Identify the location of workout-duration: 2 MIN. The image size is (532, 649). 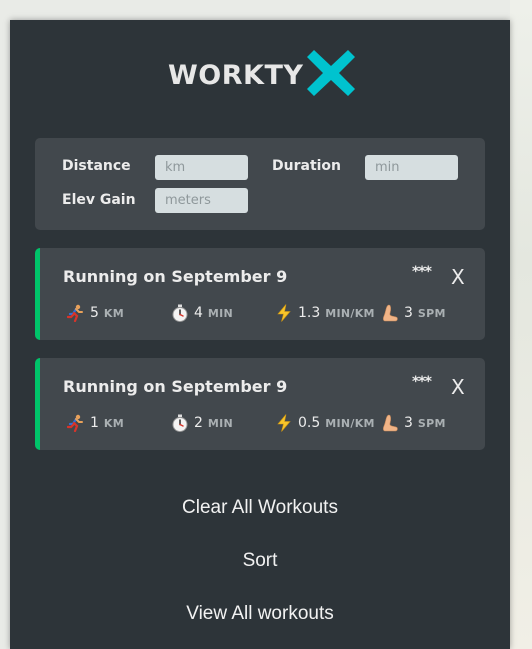
(202, 423).